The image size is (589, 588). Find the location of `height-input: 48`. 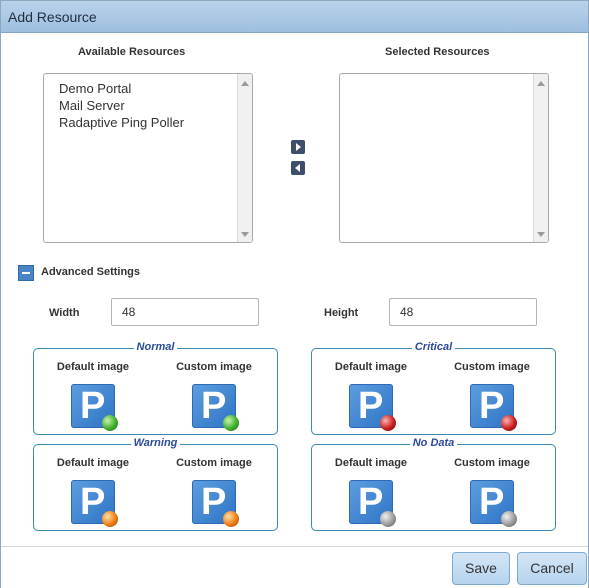

height-input: 48 is located at coordinates (463, 312).